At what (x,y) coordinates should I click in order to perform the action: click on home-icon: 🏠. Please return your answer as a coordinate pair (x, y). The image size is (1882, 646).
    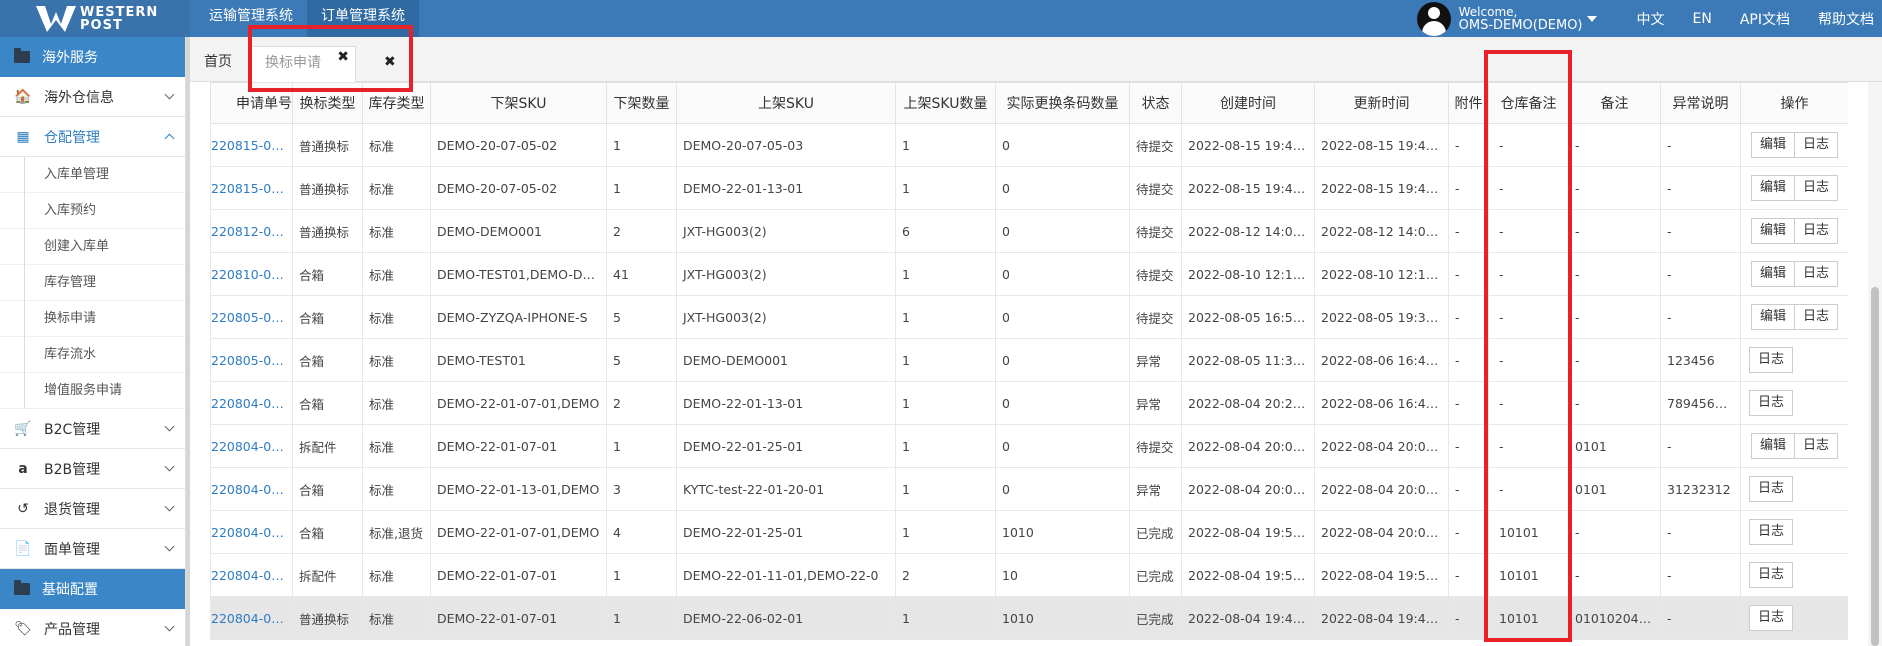
    Looking at the image, I should click on (23, 96).